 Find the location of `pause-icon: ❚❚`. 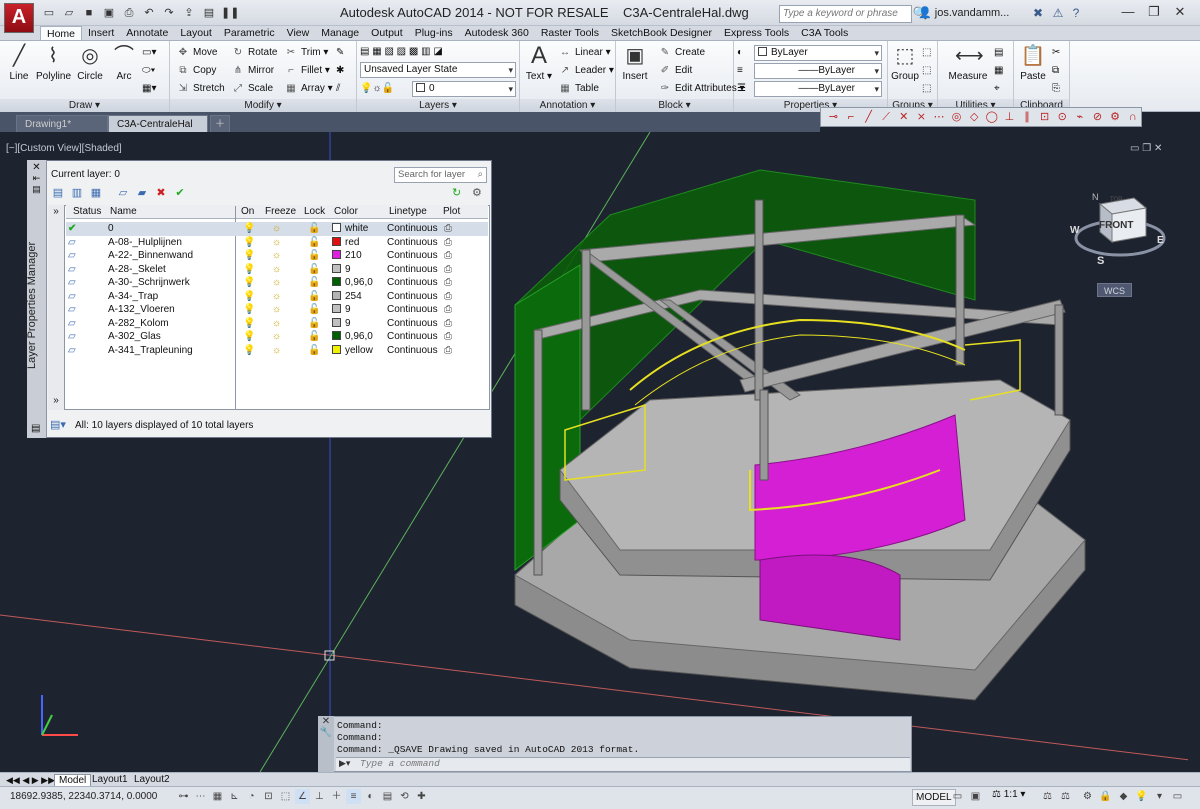

pause-icon: ❚❚ is located at coordinates (229, 13).